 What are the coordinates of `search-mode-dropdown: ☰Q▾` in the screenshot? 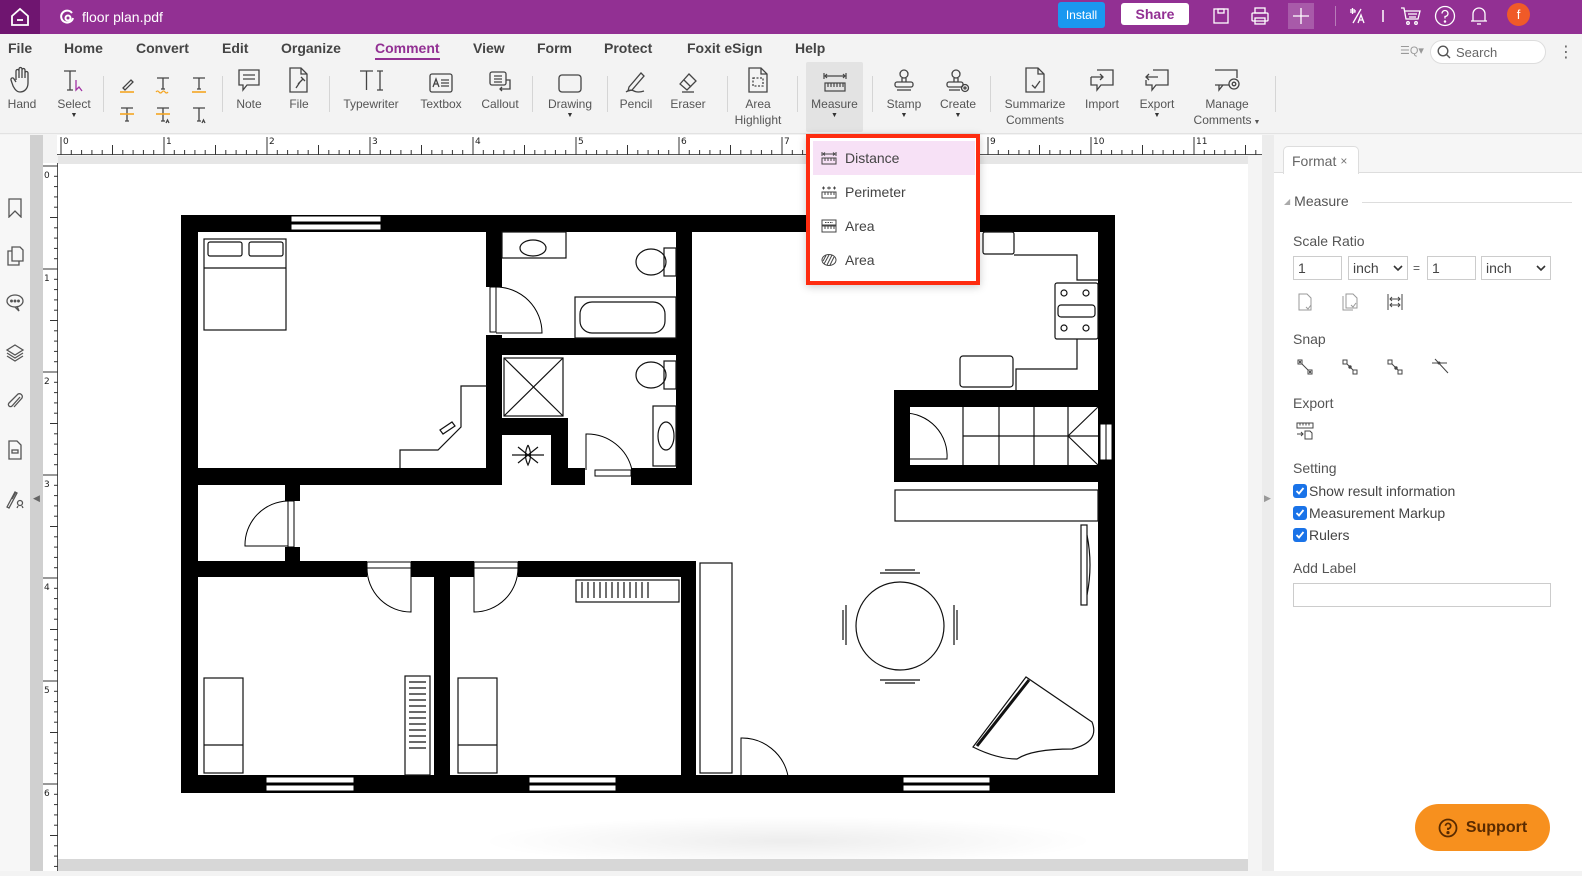 It's located at (1412, 50).